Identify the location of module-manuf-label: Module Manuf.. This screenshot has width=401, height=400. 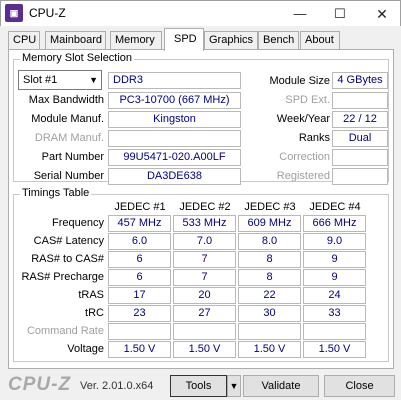
(67, 119).